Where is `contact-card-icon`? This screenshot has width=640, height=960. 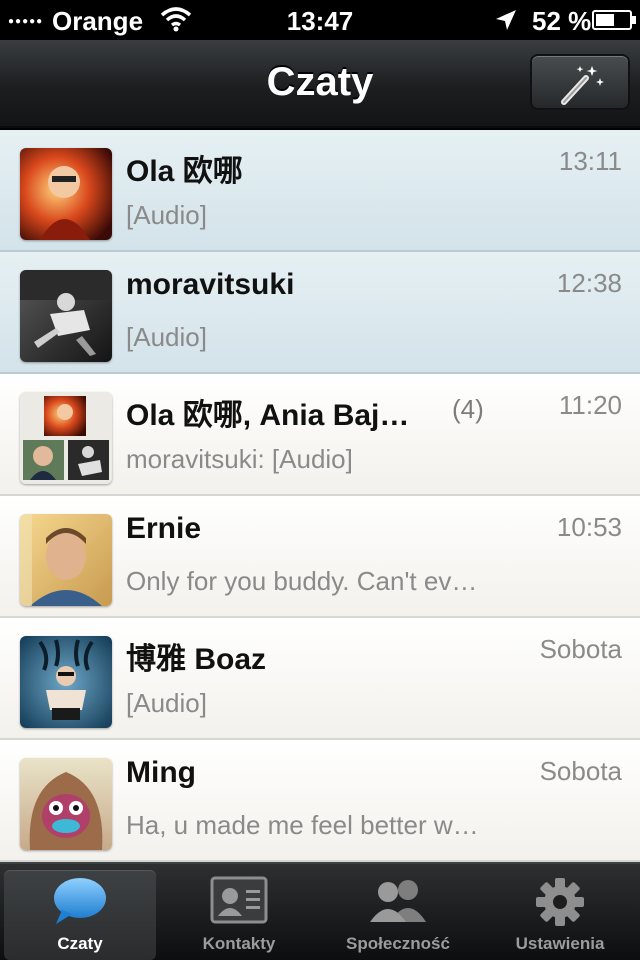
contact-card-icon is located at coordinates (239, 900).